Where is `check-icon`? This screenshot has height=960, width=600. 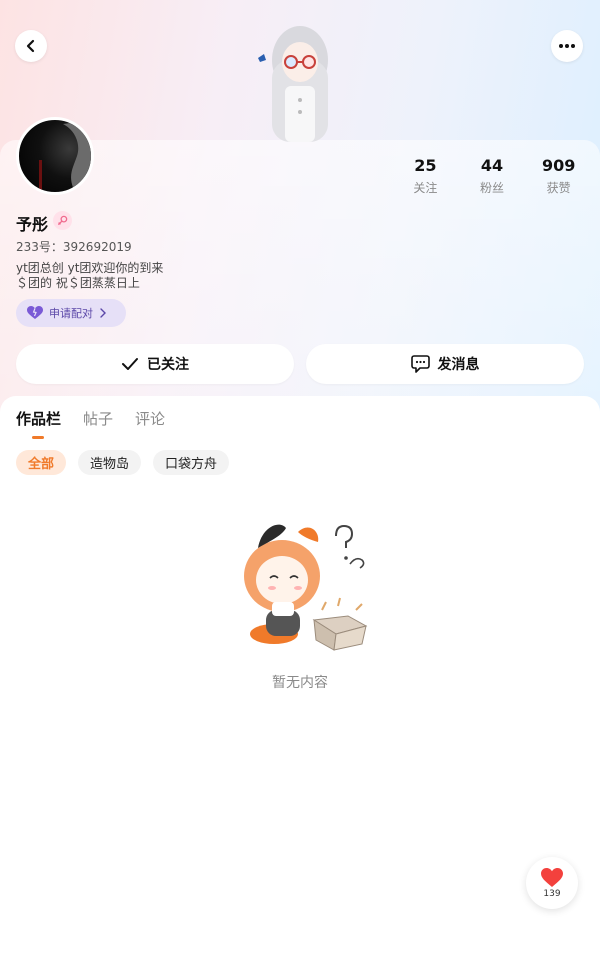 check-icon is located at coordinates (130, 364).